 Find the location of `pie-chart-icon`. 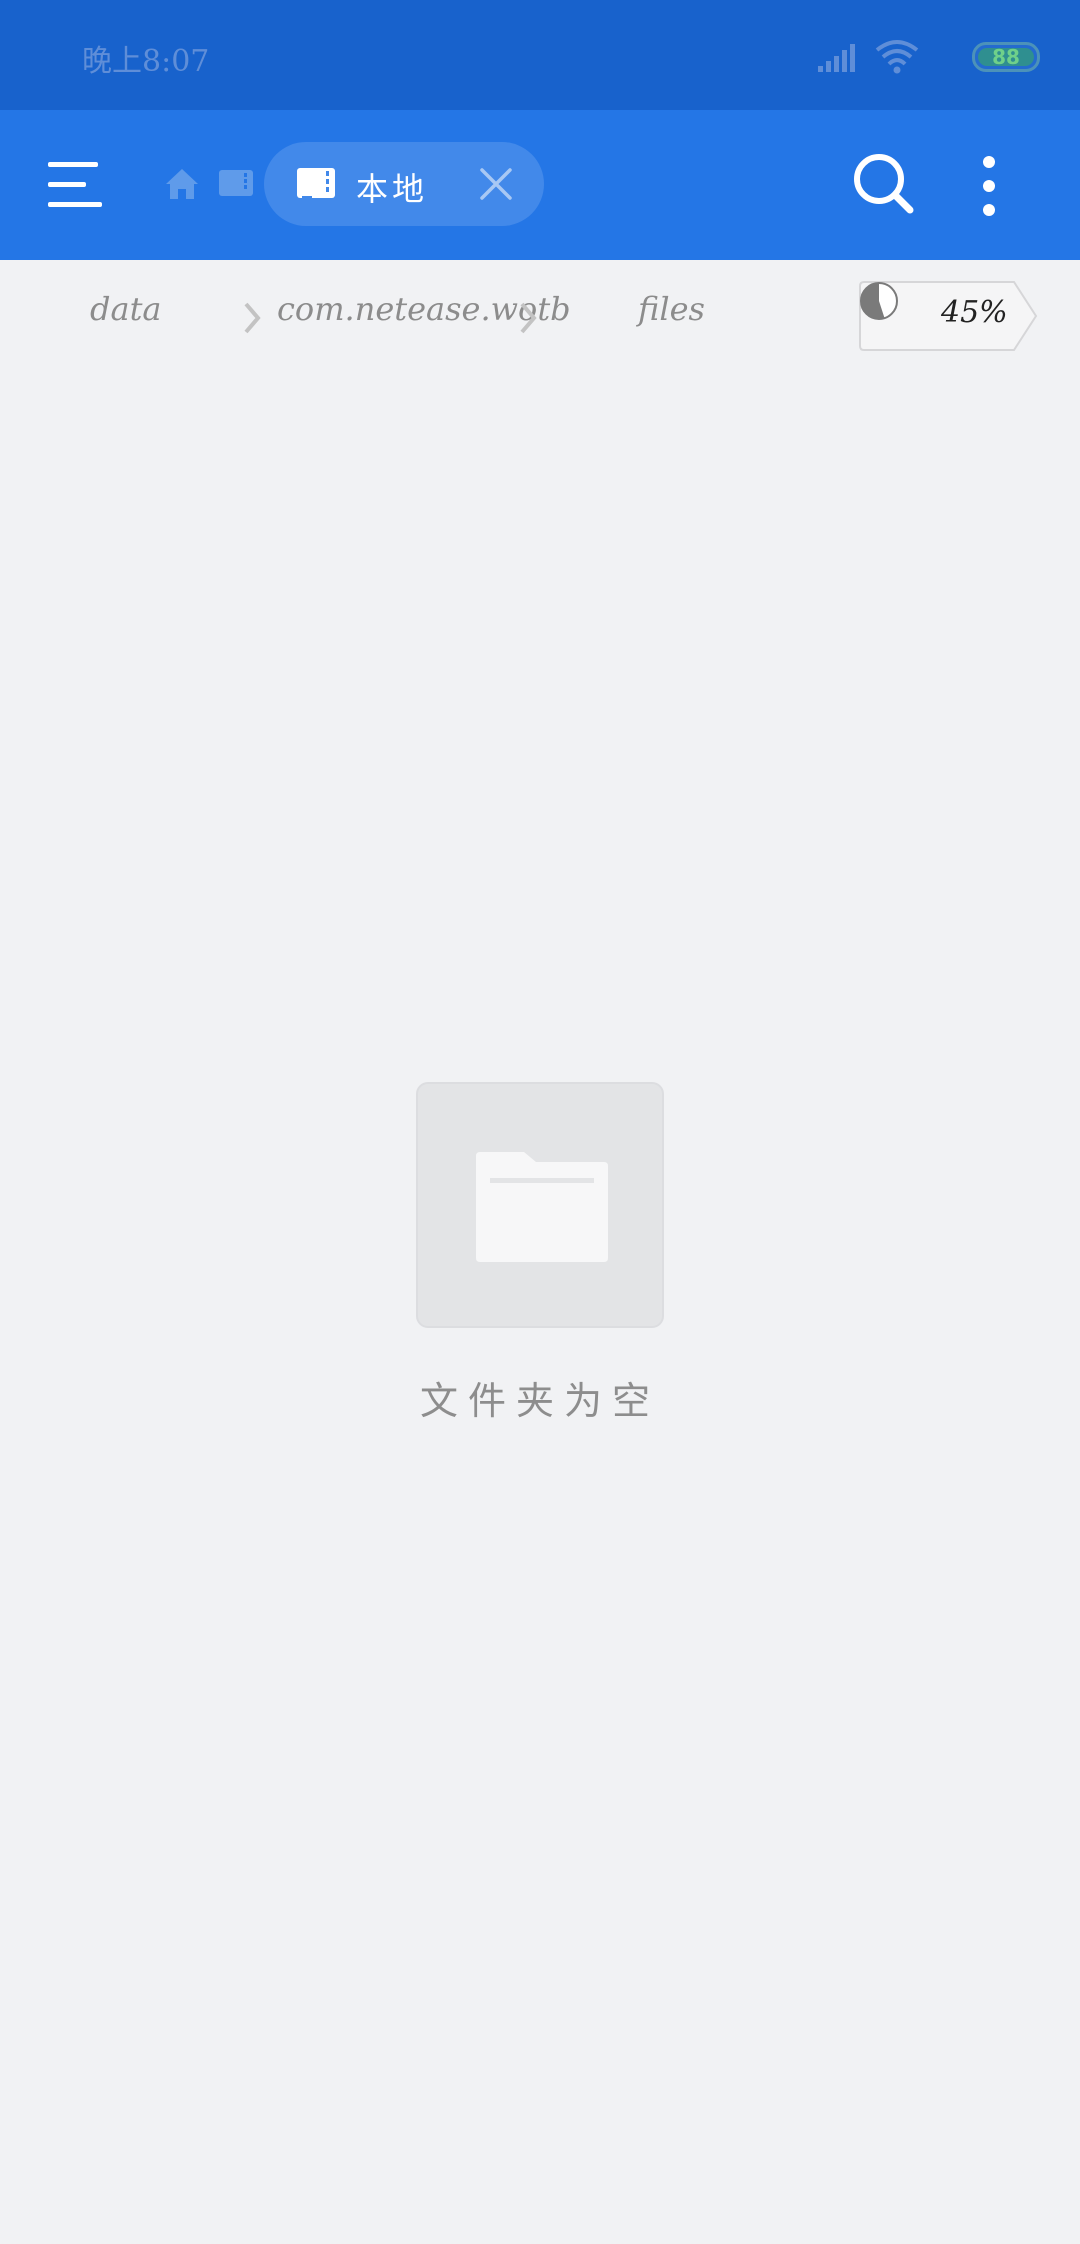

pie-chart-icon is located at coordinates (879, 301).